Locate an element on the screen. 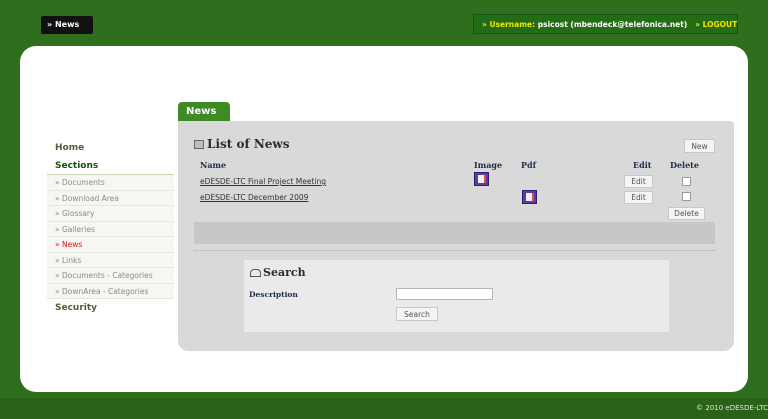  sidebar-item-links: » Links is located at coordinates (110, 260).